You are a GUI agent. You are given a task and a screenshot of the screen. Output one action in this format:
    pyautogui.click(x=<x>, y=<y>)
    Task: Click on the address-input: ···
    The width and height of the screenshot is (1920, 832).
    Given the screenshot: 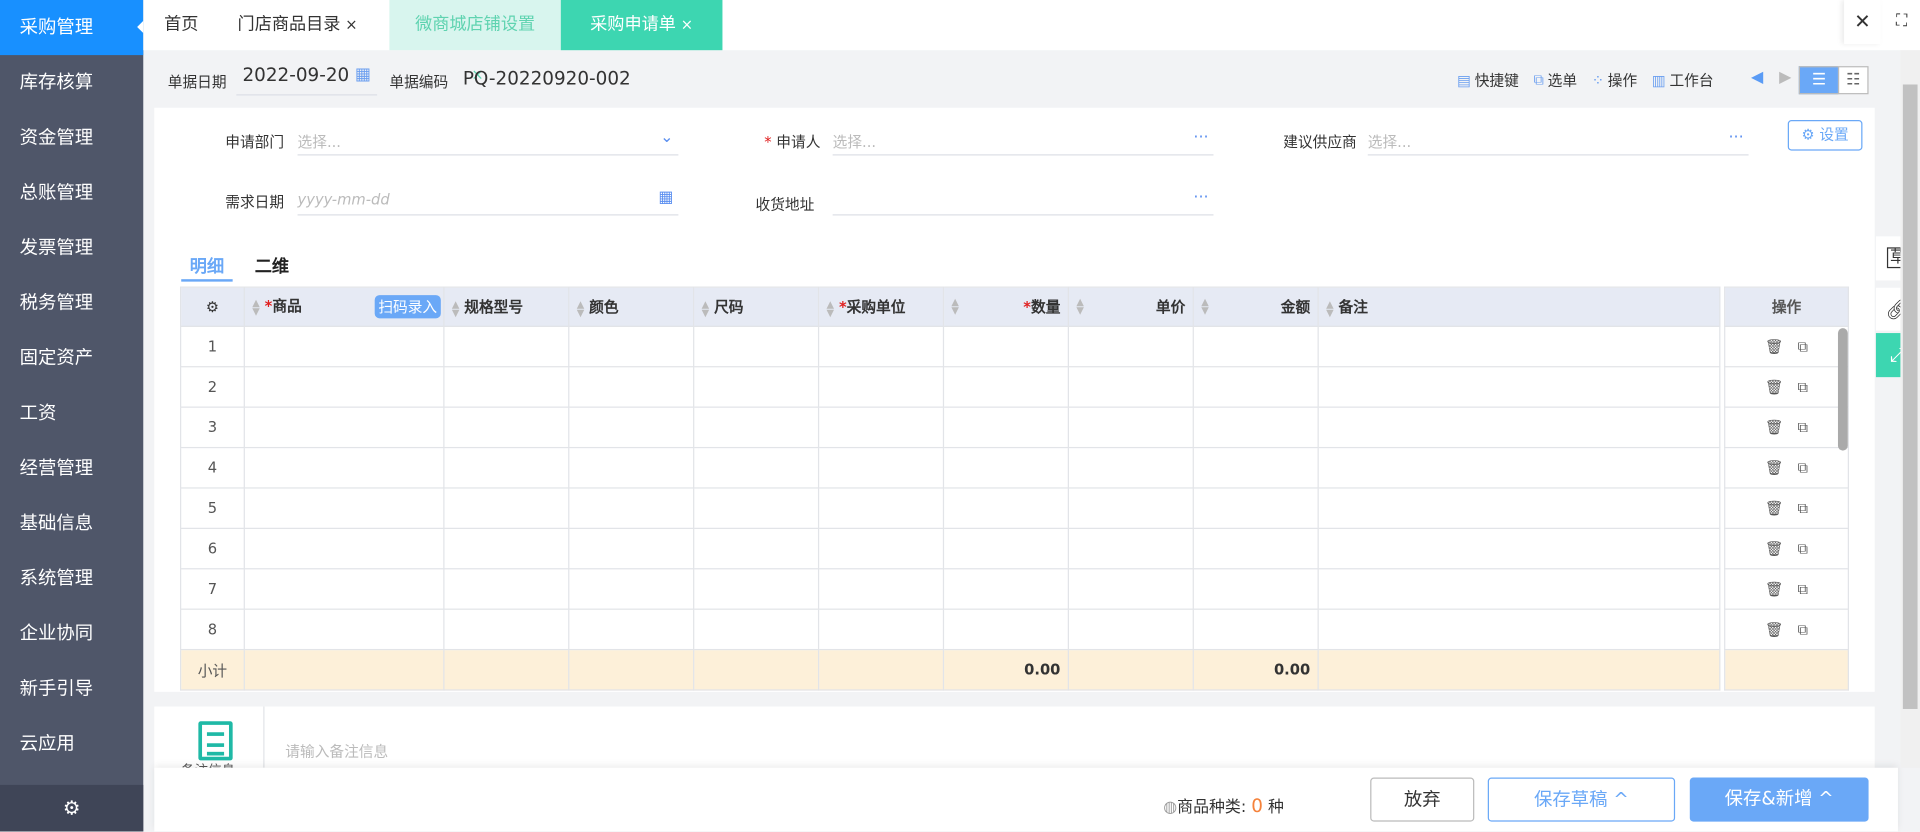 What is the action you would take?
    pyautogui.click(x=1023, y=202)
    